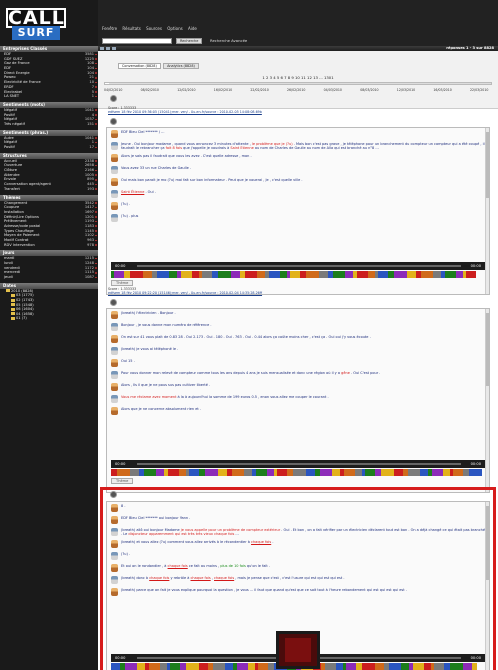 The width and height of the screenshot is (498, 670). Describe the element at coordinates (156, 167) in the screenshot. I see `transcript-segment: Vous avez 33 un rue Charles de Gaulle .` at that location.